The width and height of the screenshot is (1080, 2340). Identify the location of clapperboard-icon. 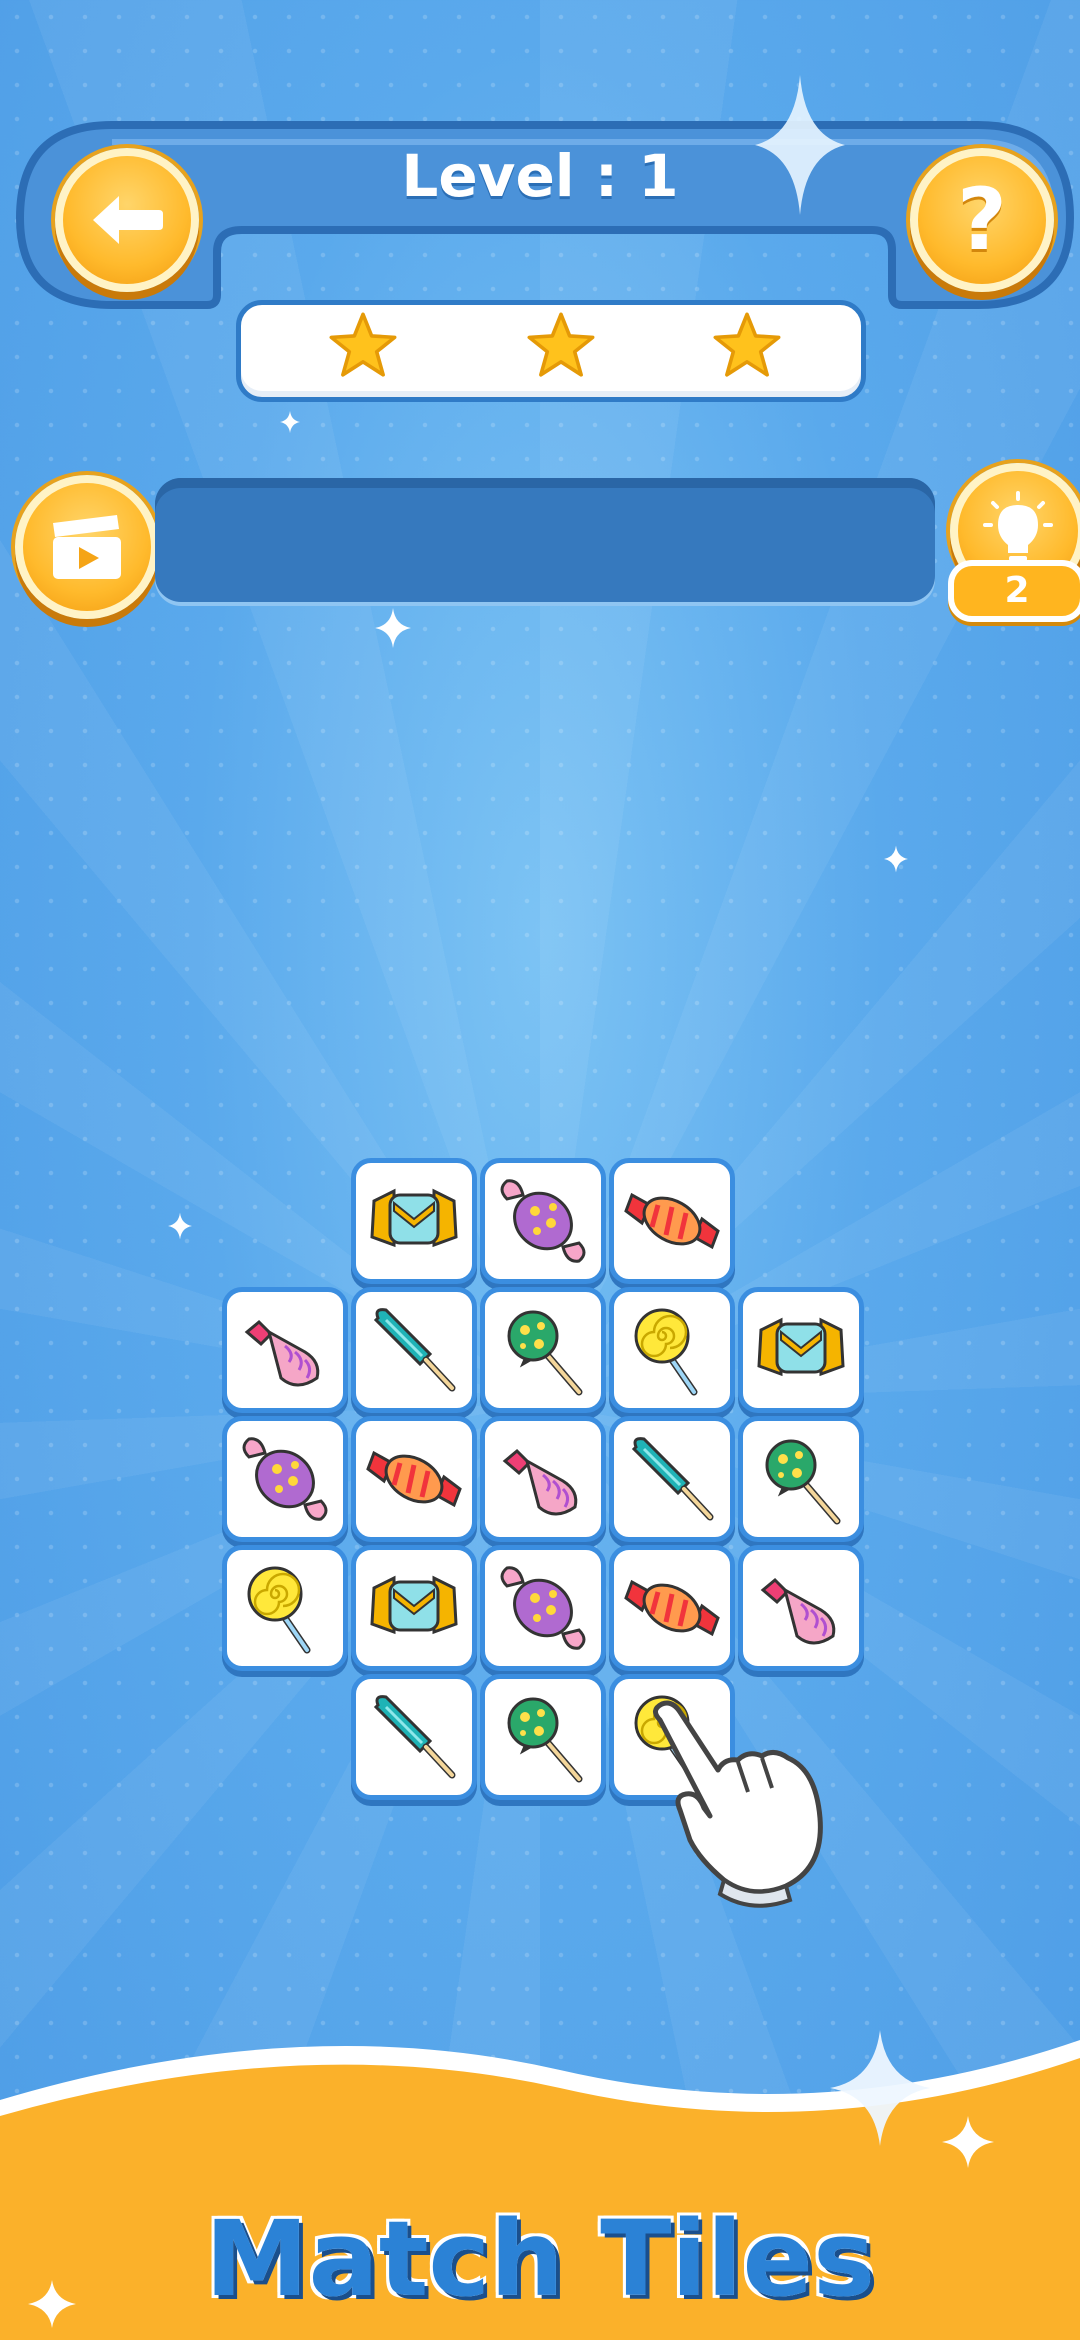
(87, 547).